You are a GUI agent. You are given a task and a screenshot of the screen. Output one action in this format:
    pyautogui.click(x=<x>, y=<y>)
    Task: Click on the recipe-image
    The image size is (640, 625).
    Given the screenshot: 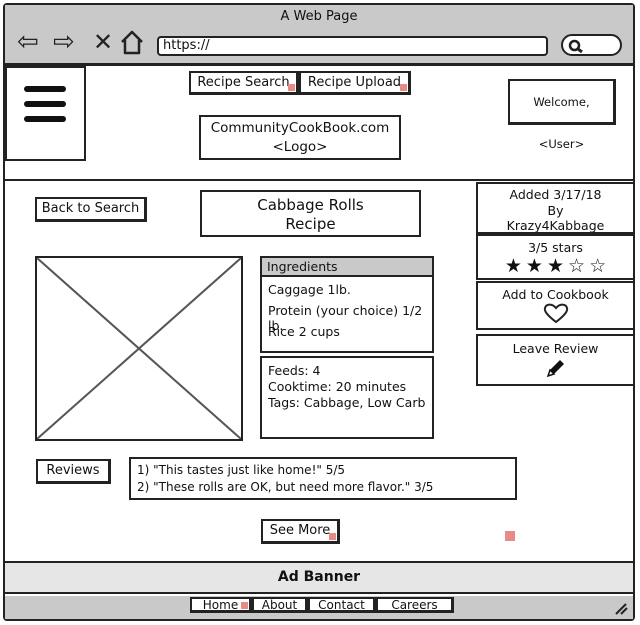 What is the action you would take?
    pyautogui.click(x=139, y=348)
    